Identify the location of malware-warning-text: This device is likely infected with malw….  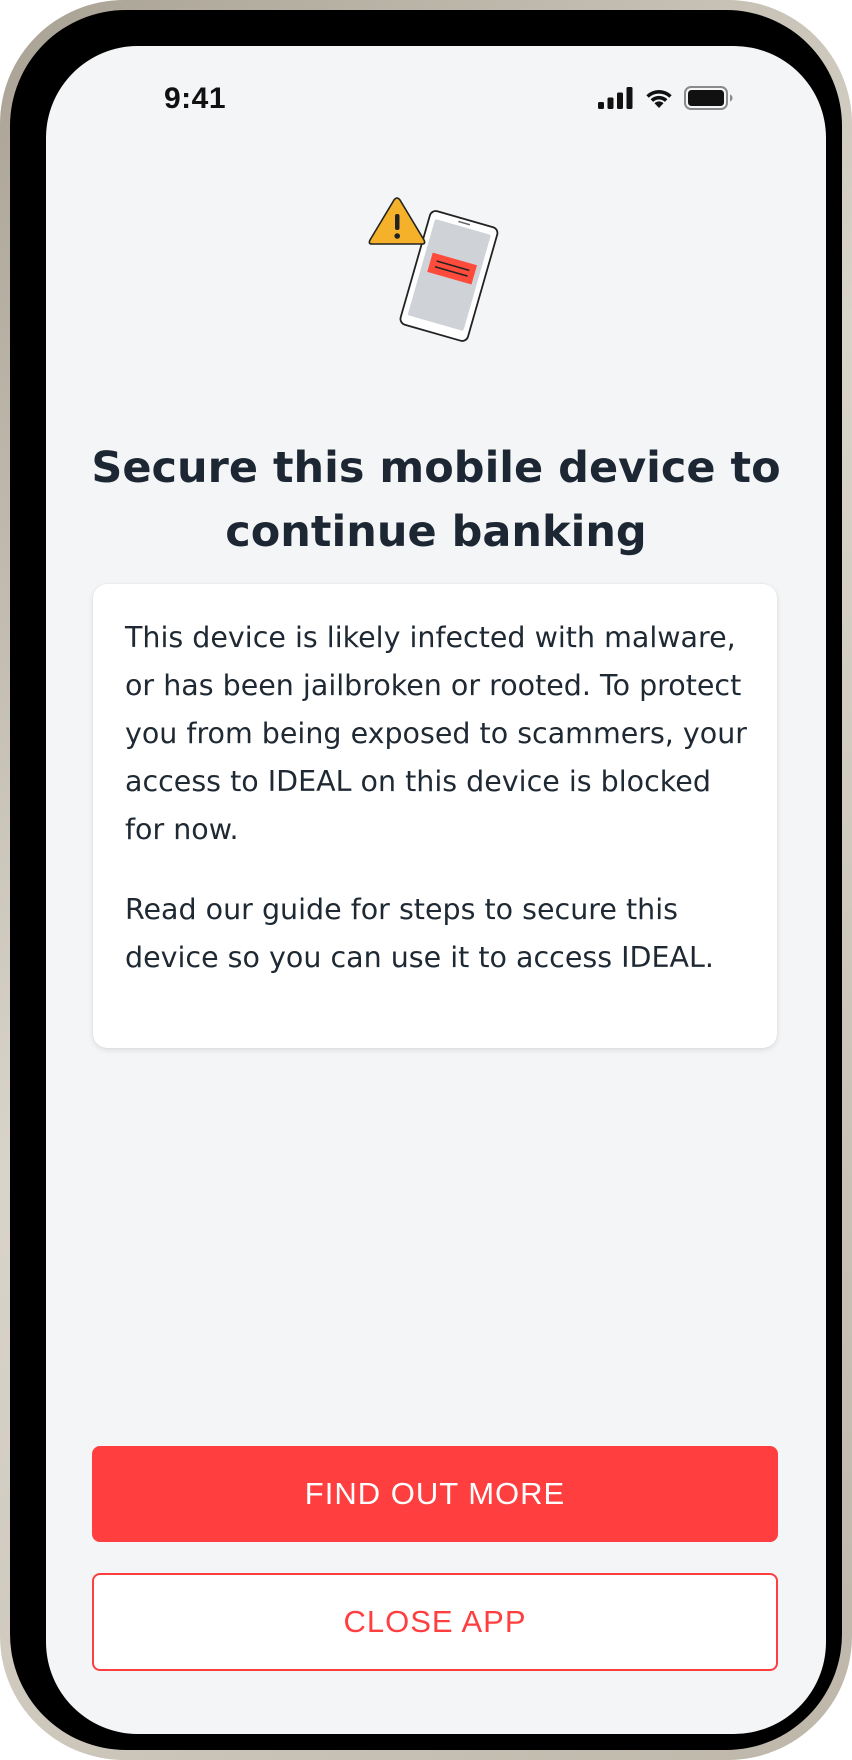
(436, 733).